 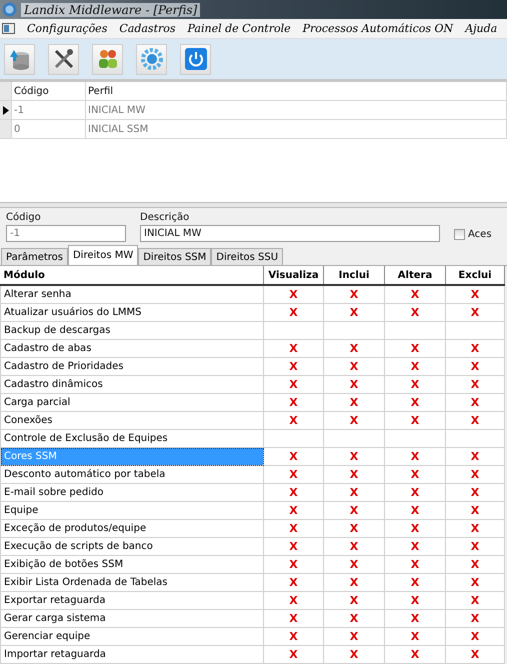 I want to click on tab: Direitos SSM, so click(x=175, y=256).